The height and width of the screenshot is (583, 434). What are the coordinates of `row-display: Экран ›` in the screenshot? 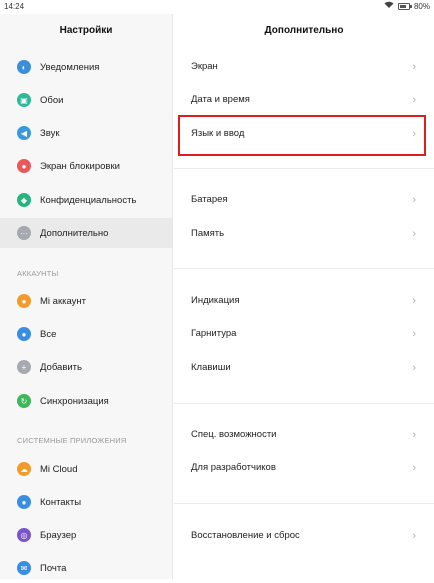 It's located at (304, 66).